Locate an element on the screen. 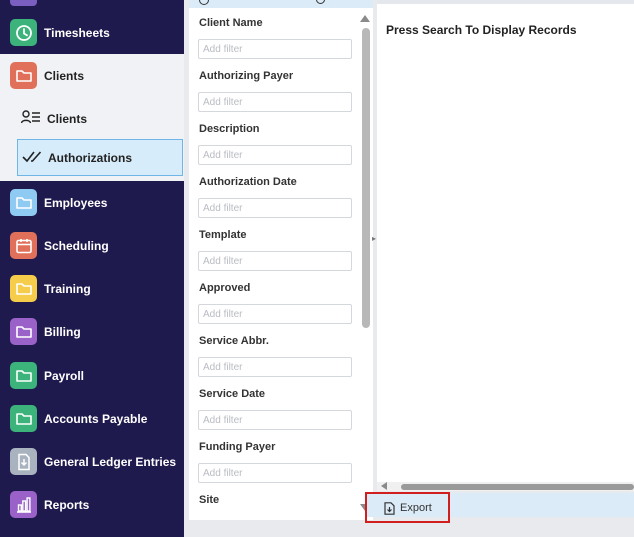 The image size is (634, 537). panel-bottom-strip is located at coordinates (274, 528).